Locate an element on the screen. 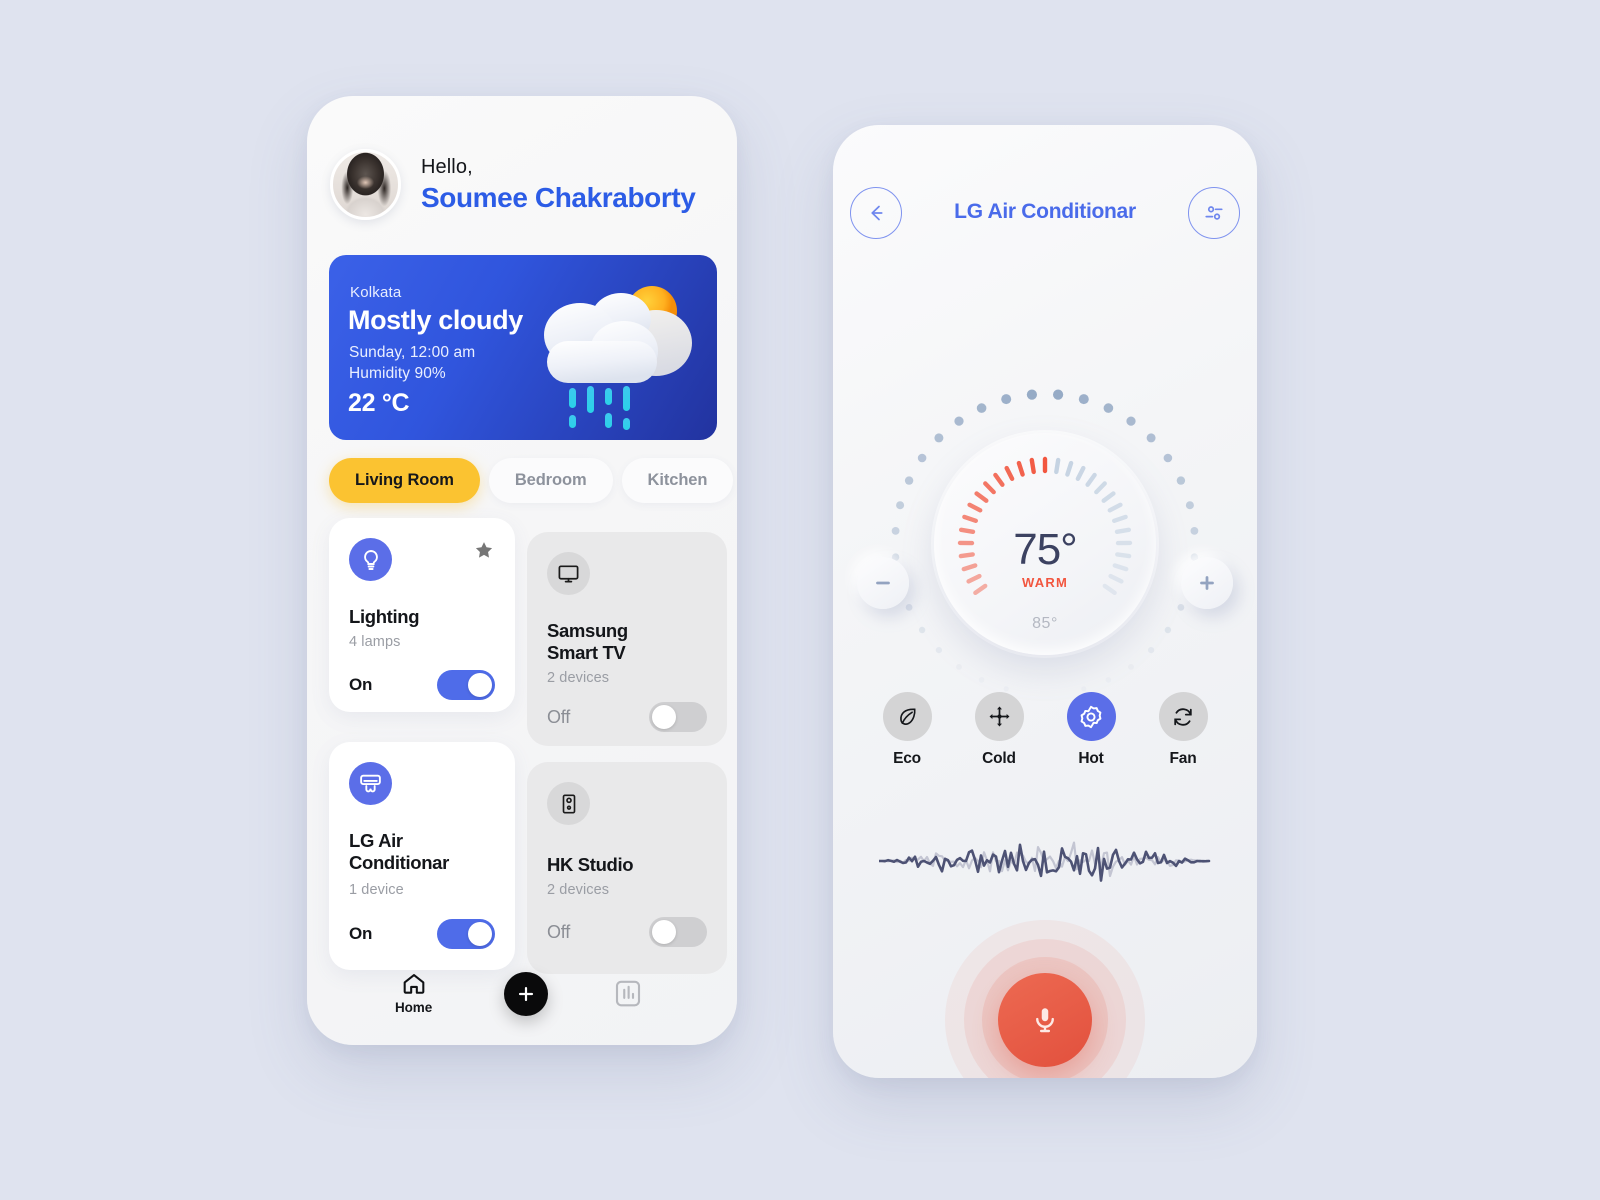 The height and width of the screenshot is (1200, 1600). audio-waveform is located at coordinates (1045, 861).